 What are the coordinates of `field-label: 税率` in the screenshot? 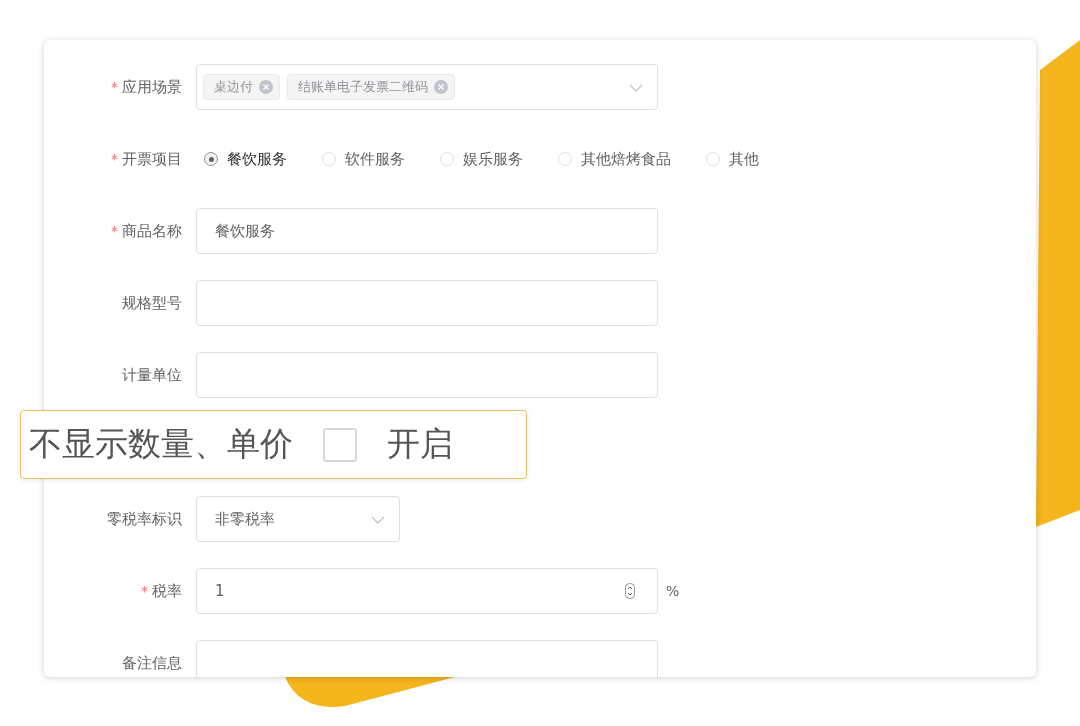 It's located at (167, 591).